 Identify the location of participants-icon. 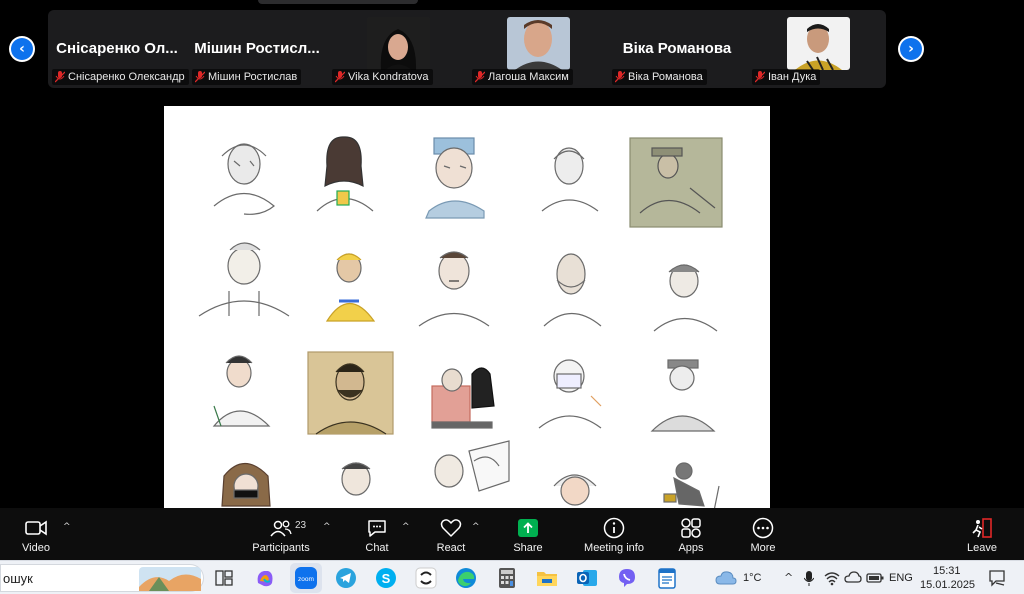
(281, 528).